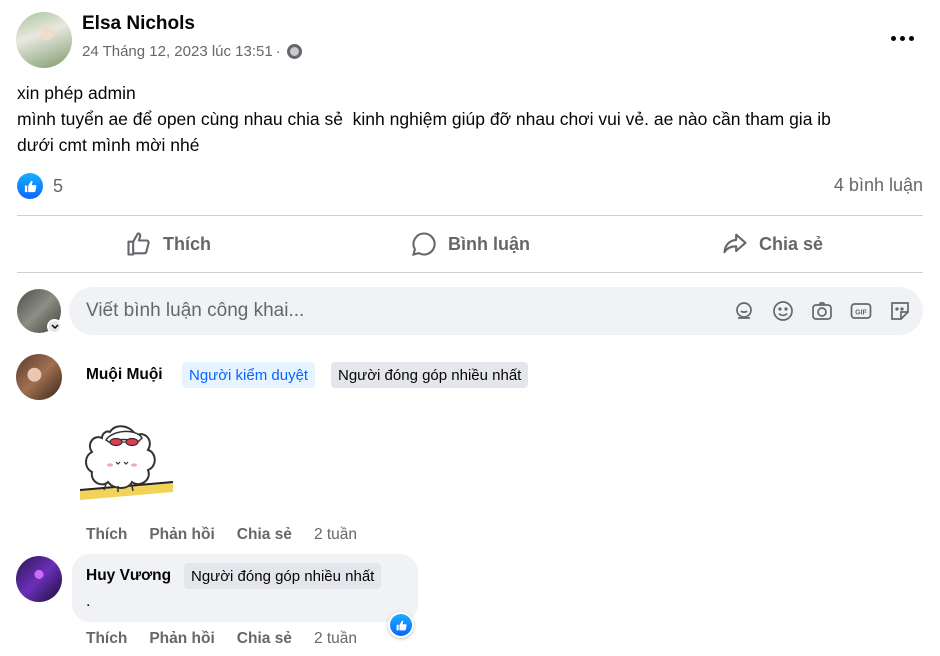 This screenshot has height=656, width=940. Describe the element at coordinates (861, 313) in the screenshot. I see `svg-text: GIF` at that location.